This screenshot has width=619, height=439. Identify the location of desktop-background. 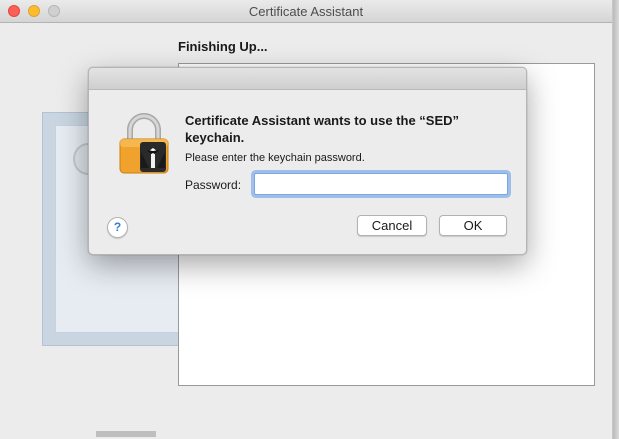
(616, 219).